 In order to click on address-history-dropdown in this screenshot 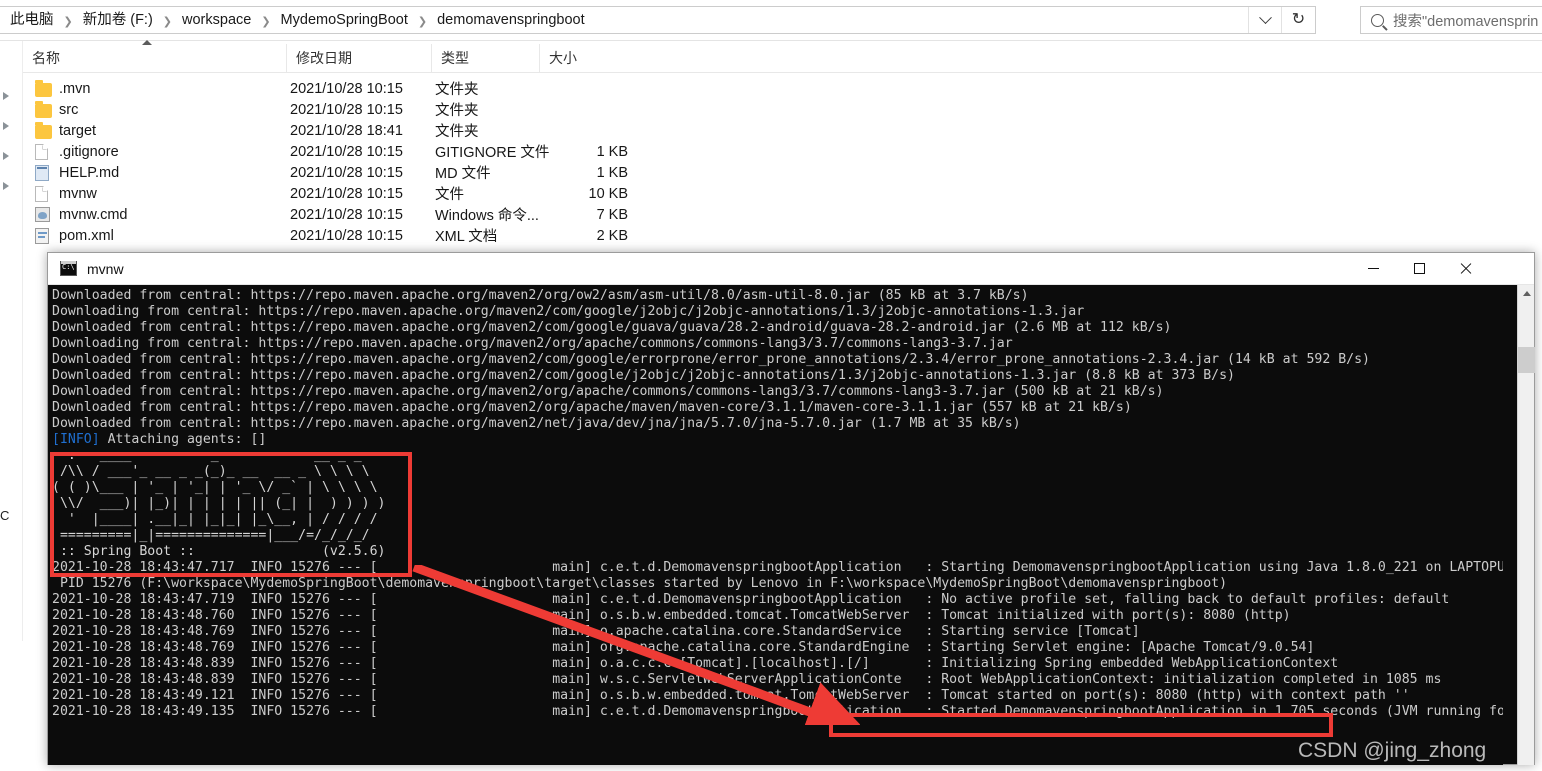, I will do `click(1264, 20)`.